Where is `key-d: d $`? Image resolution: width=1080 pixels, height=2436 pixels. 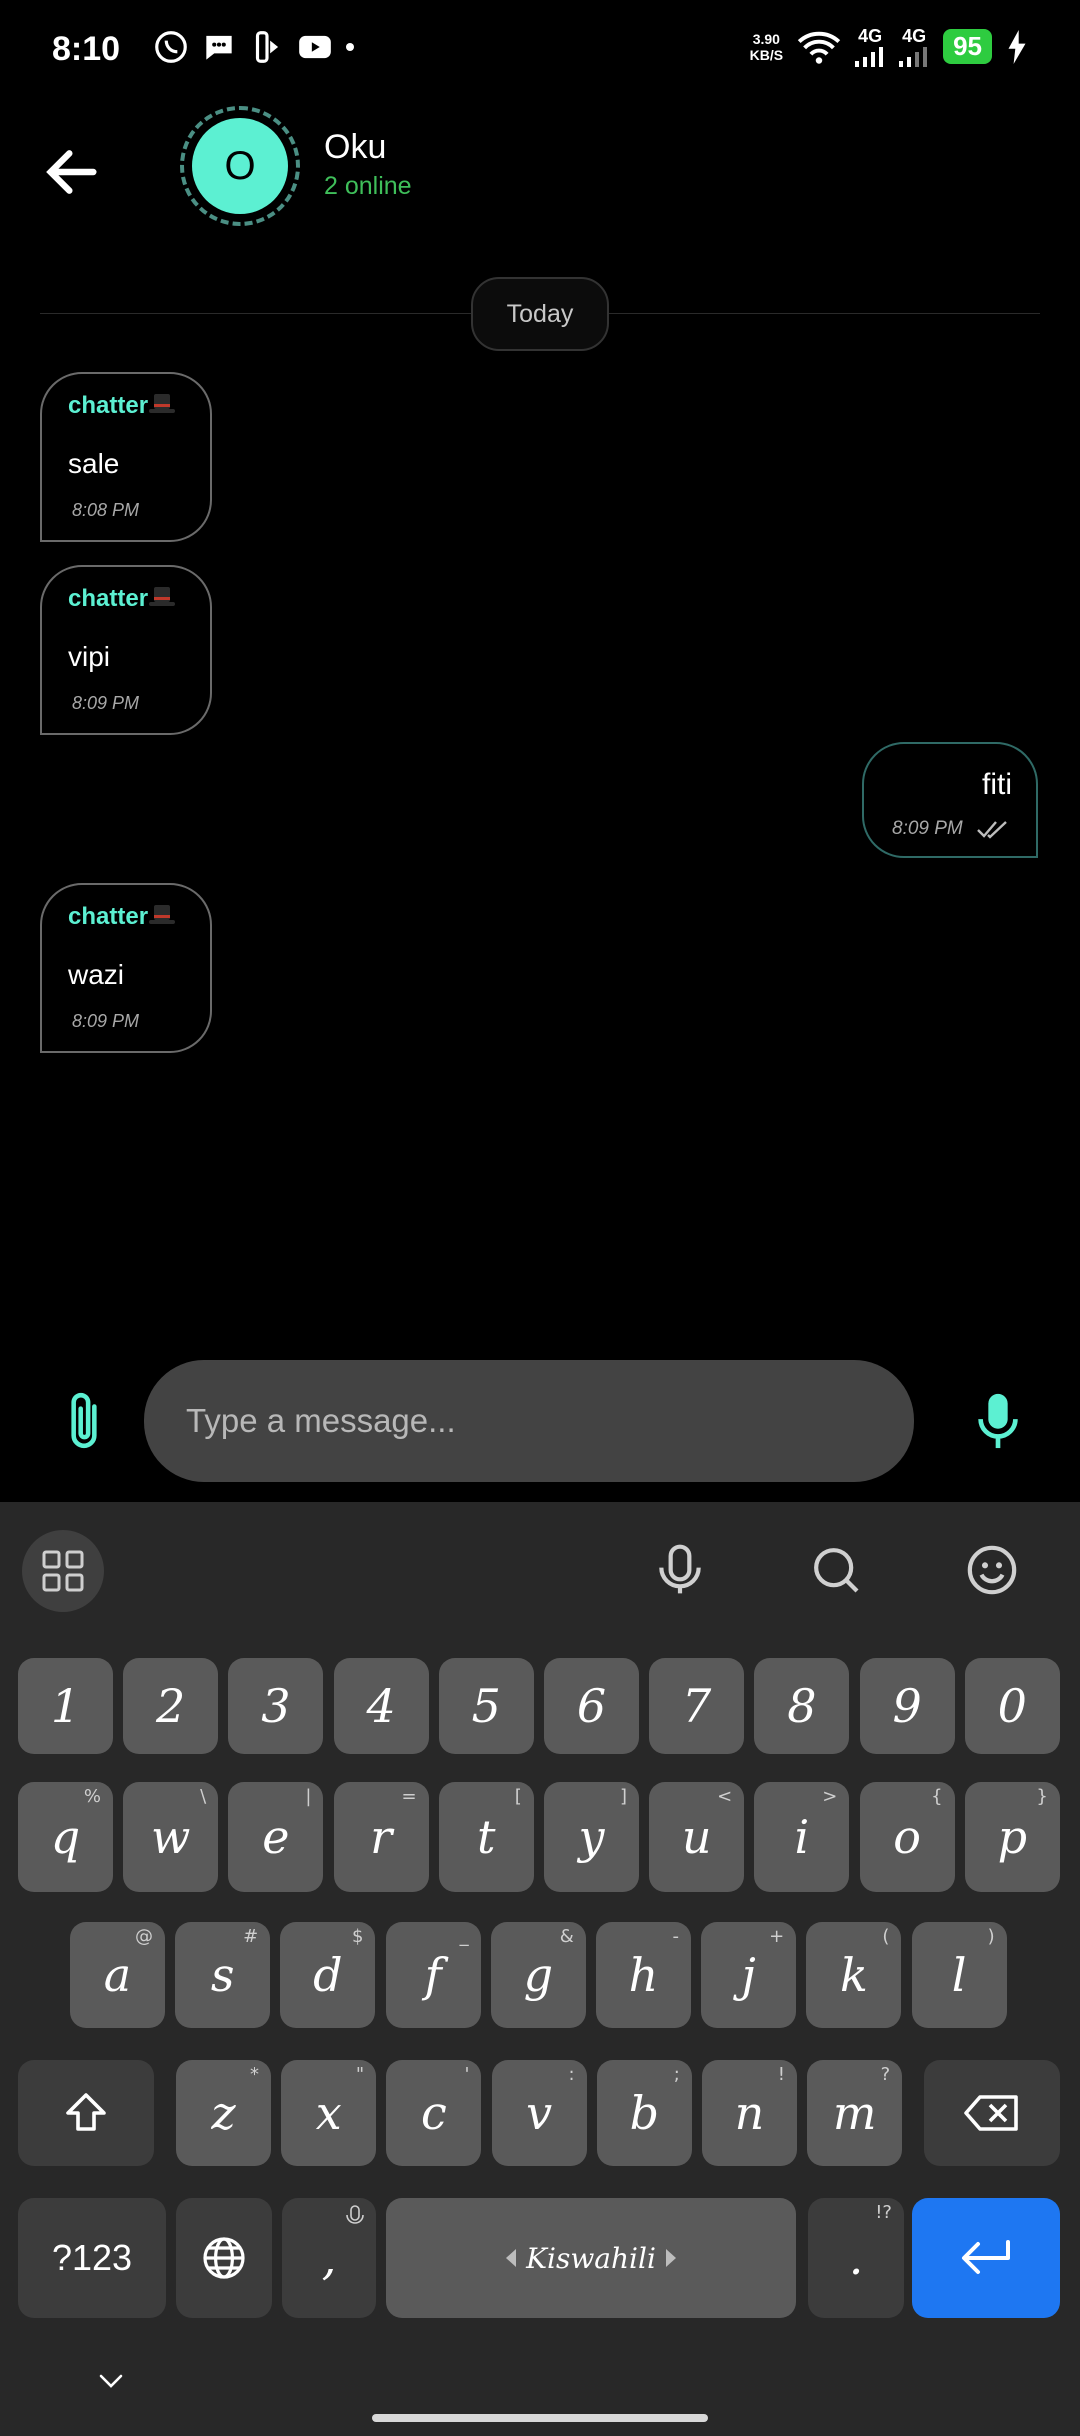
key-d: d $ is located at coordinates (328, 1975).